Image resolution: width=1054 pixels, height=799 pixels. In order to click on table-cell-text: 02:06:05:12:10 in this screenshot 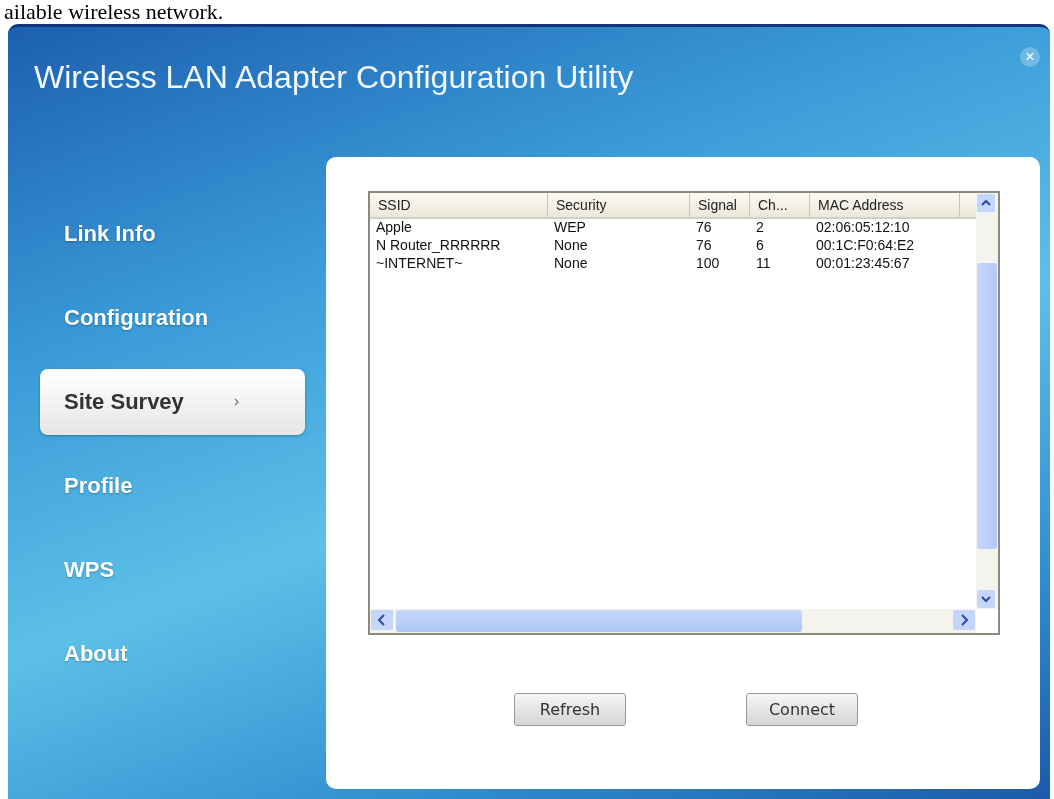, I will do `click(863, 228)`.